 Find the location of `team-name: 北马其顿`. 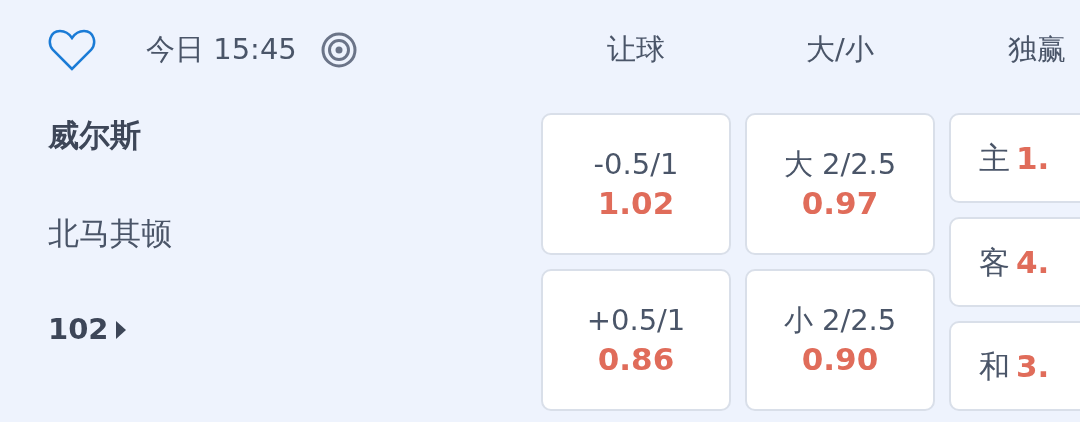

team-name: 北马其顿 is located at coordinates (110, 233).